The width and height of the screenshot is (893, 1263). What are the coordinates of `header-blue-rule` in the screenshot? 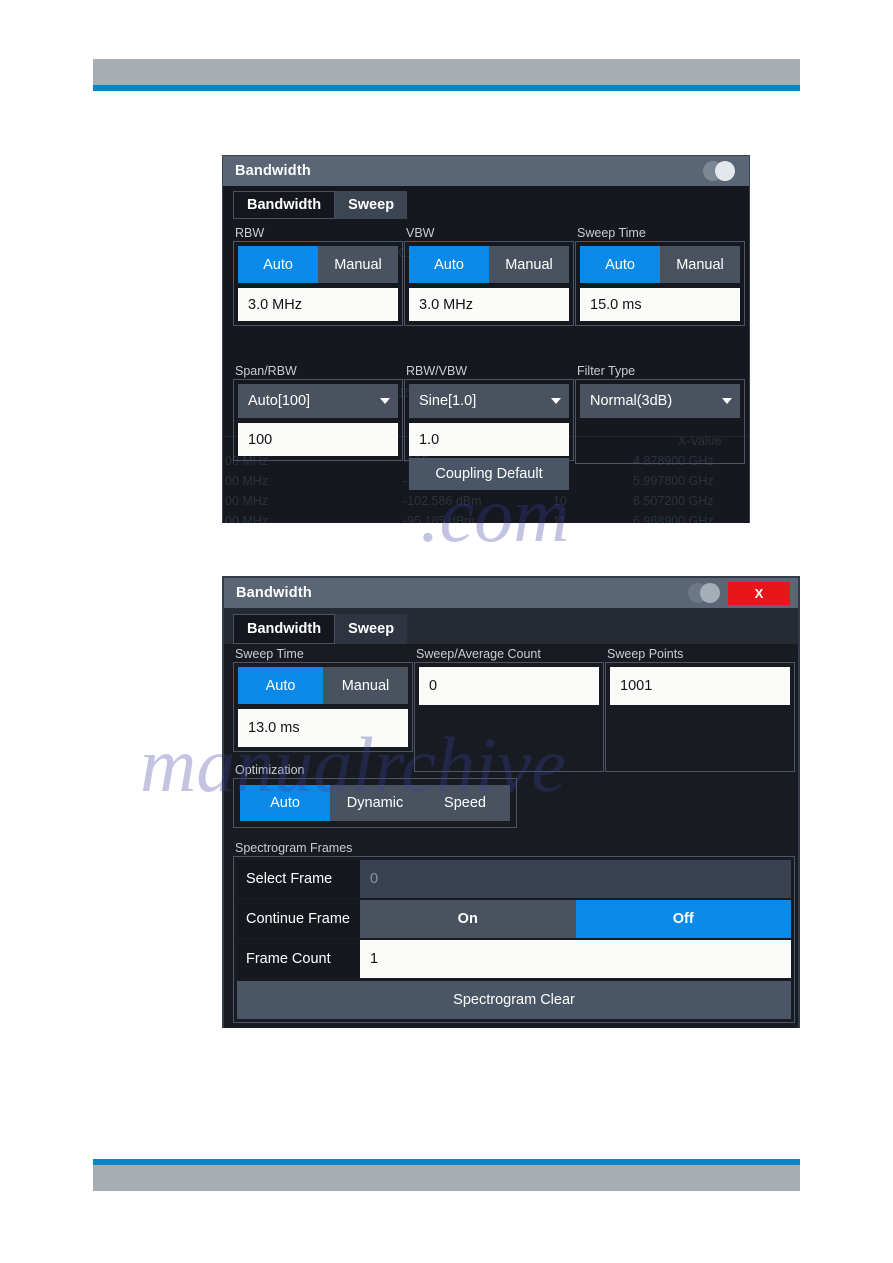 It's located at (446, 88).